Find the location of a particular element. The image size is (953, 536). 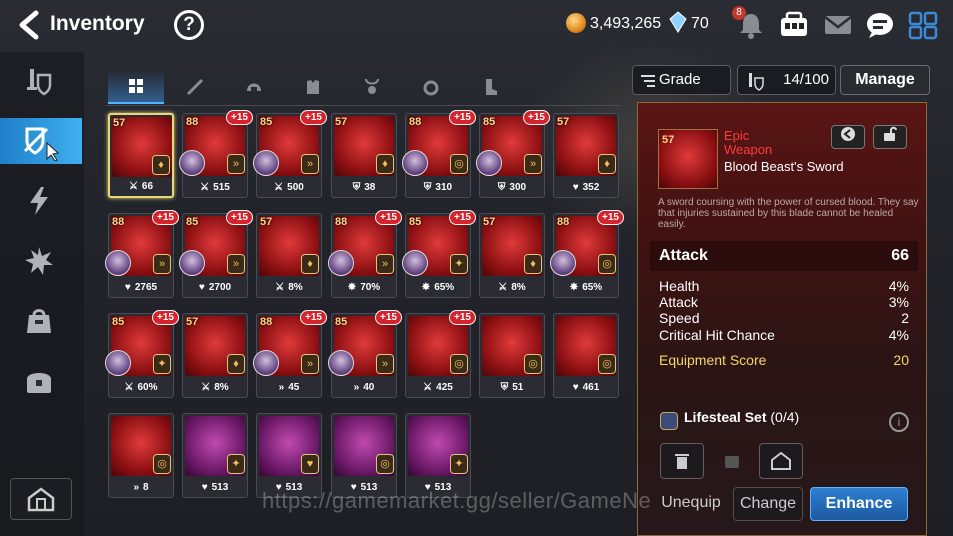

inventory-item: 57 ♦ ⛨ 38 is located at coordinates (364, 155).